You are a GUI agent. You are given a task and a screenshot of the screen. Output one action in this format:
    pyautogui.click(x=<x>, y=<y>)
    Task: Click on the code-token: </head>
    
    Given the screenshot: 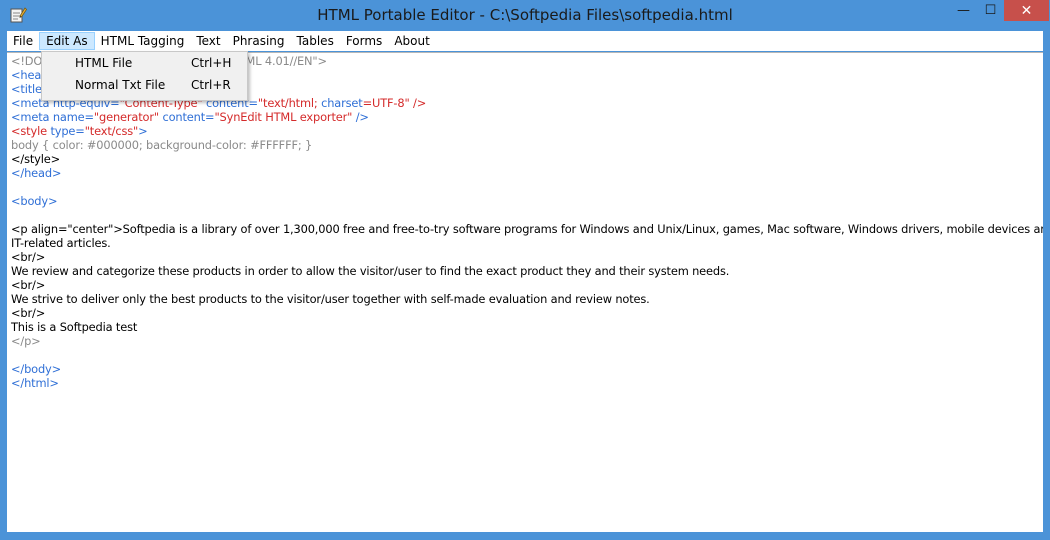 What is the action you would take?
    pyautogui.click(x=36, y=173)
    